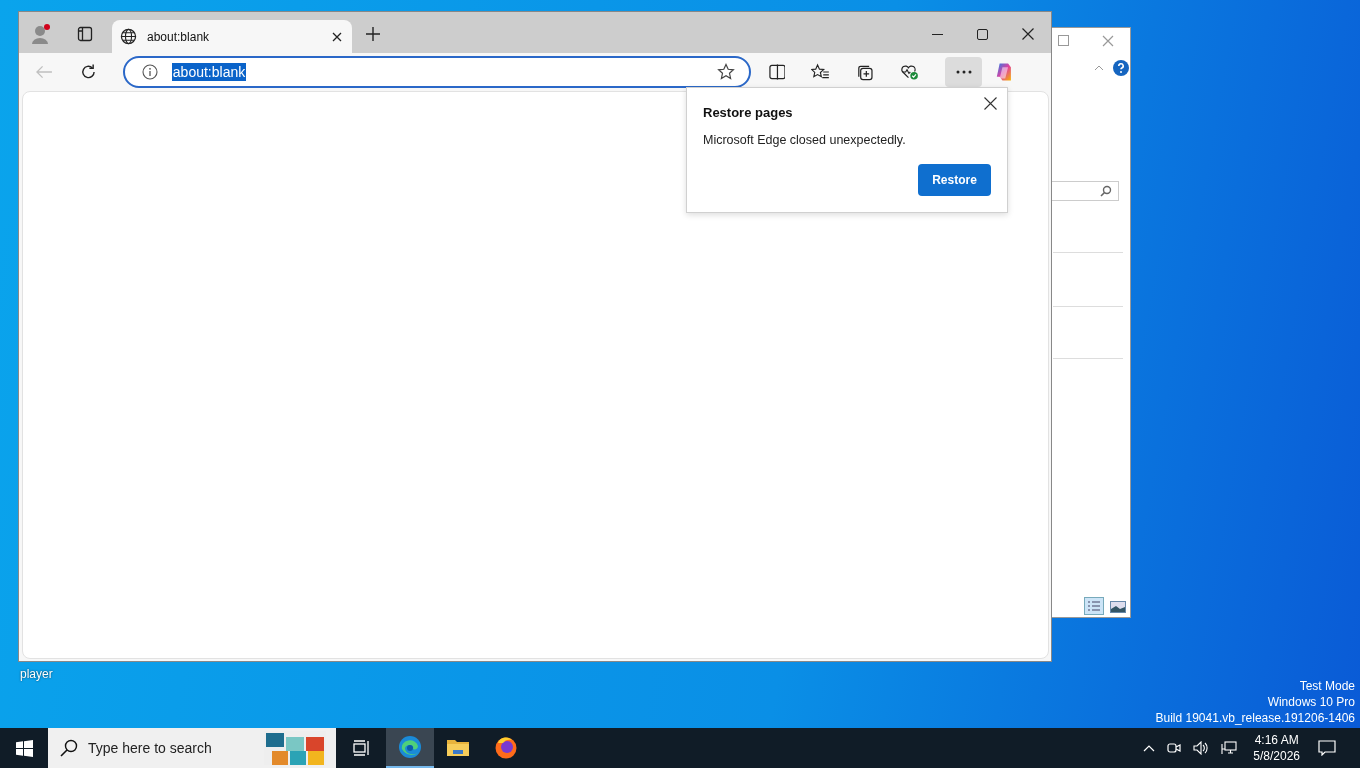 Image resolution: width=1360 pixels, height=768 pixels. Describe the element at coordinates (1327, 748) in the screenshot. I see `notifications-icon` at that location.